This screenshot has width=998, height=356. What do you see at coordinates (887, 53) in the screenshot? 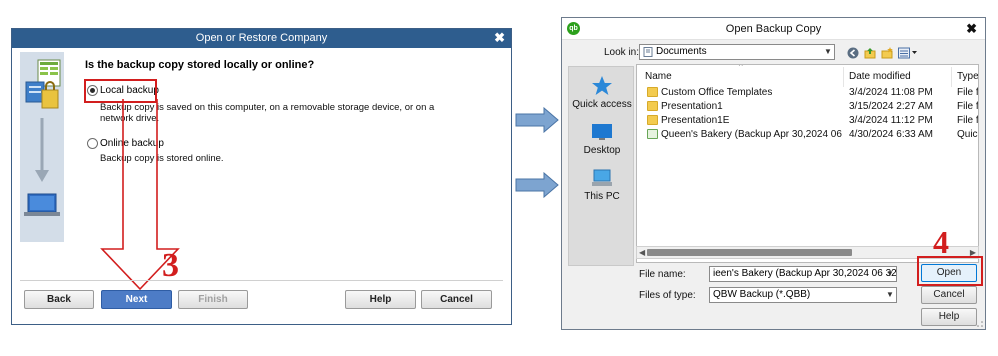
I see `new-folder-icon` at bounding box center [887, 53].